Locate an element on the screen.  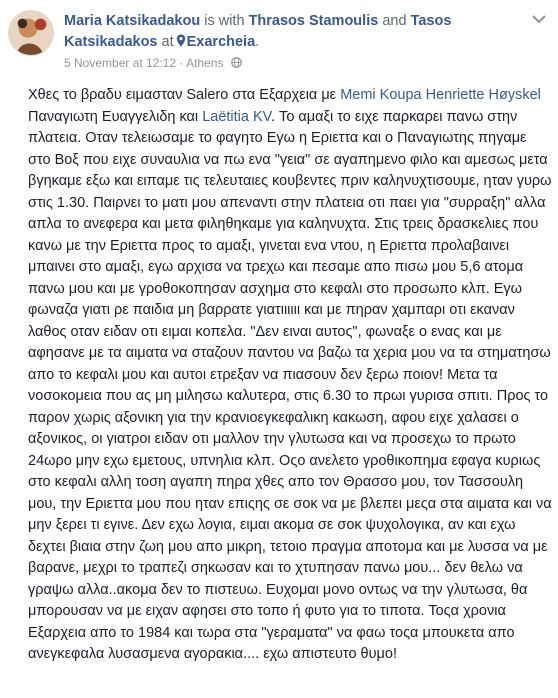
globe-icon is located at coordinates (236, 62).